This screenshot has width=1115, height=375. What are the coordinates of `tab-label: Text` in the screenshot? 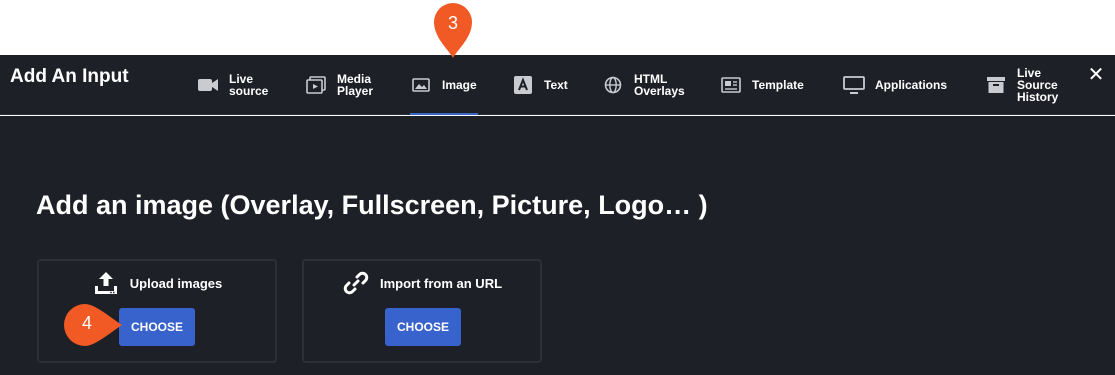 It's located at (556, 85).